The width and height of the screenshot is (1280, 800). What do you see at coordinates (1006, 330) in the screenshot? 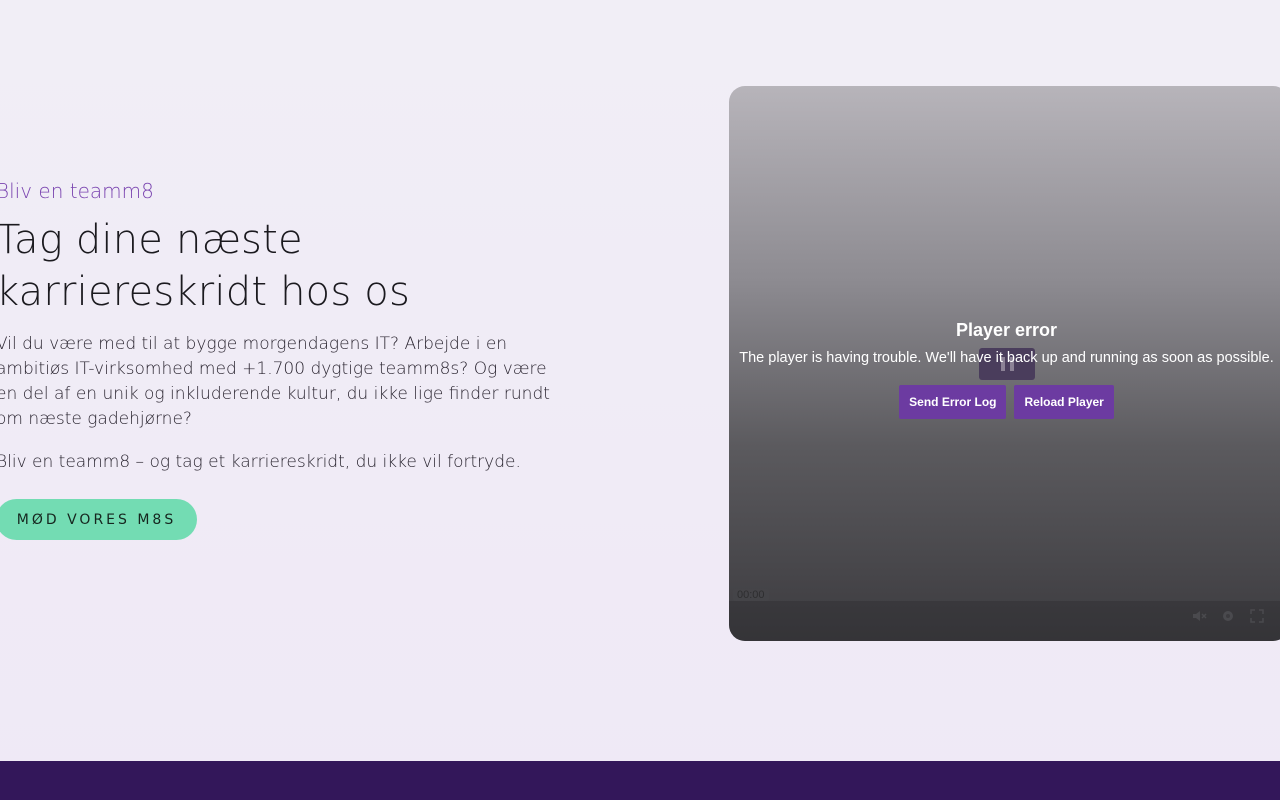
I see `player-error-title: Player error` at bounding box center [1006, 330].